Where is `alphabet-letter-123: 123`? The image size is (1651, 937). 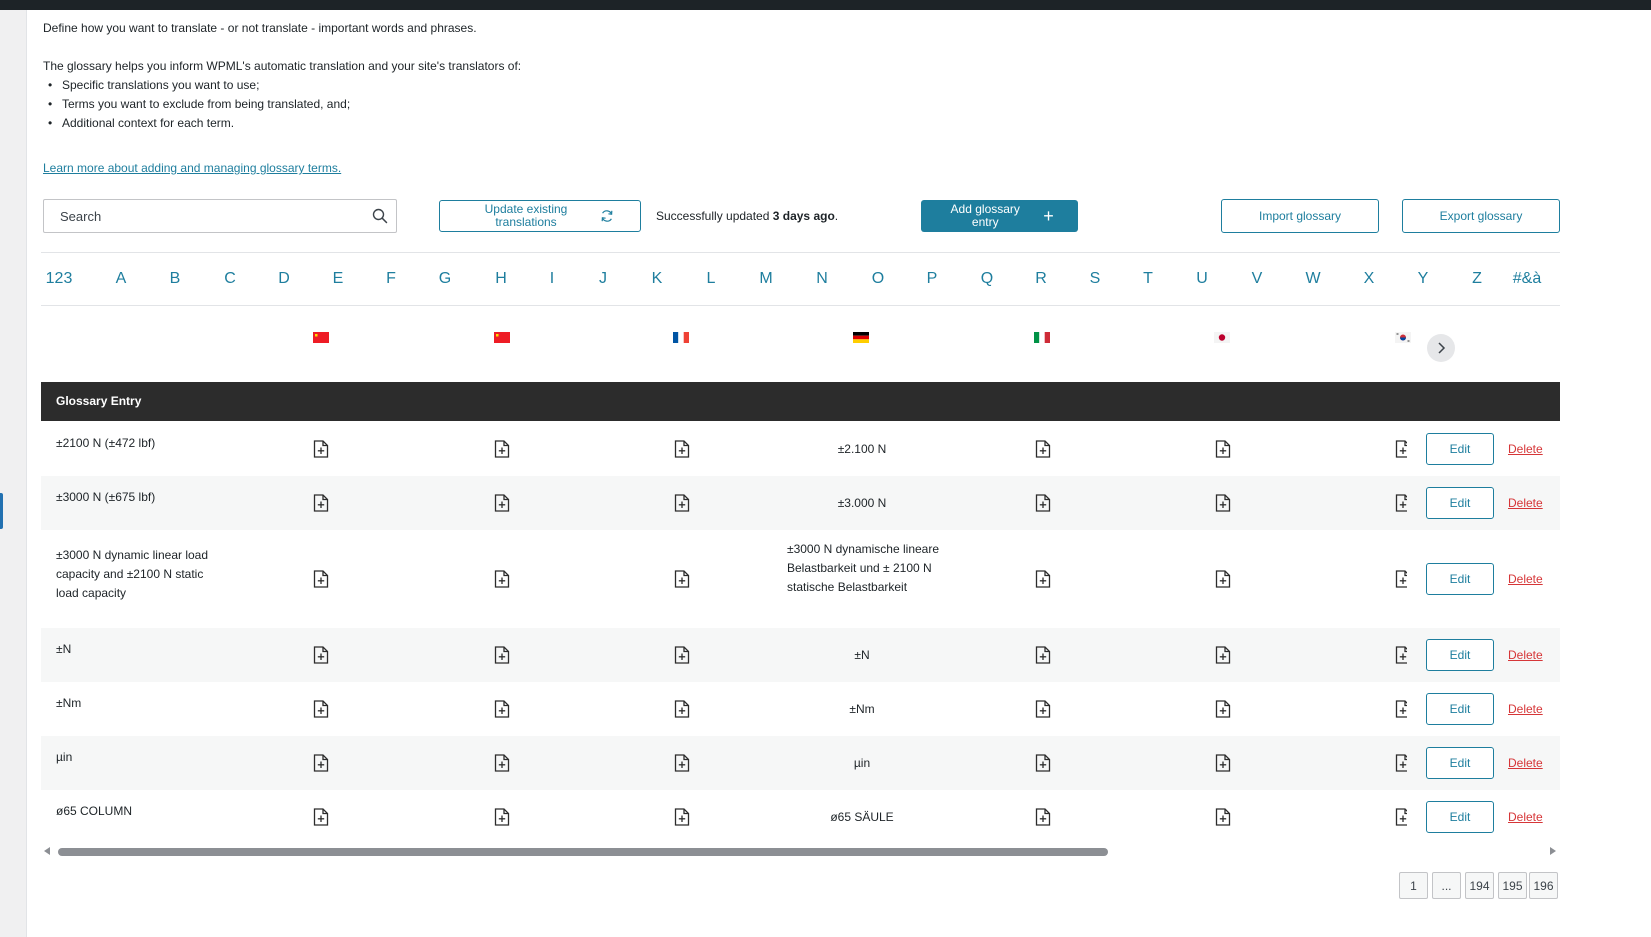
alphabet-letter-123: 123 is located at coordinates (59, 279).